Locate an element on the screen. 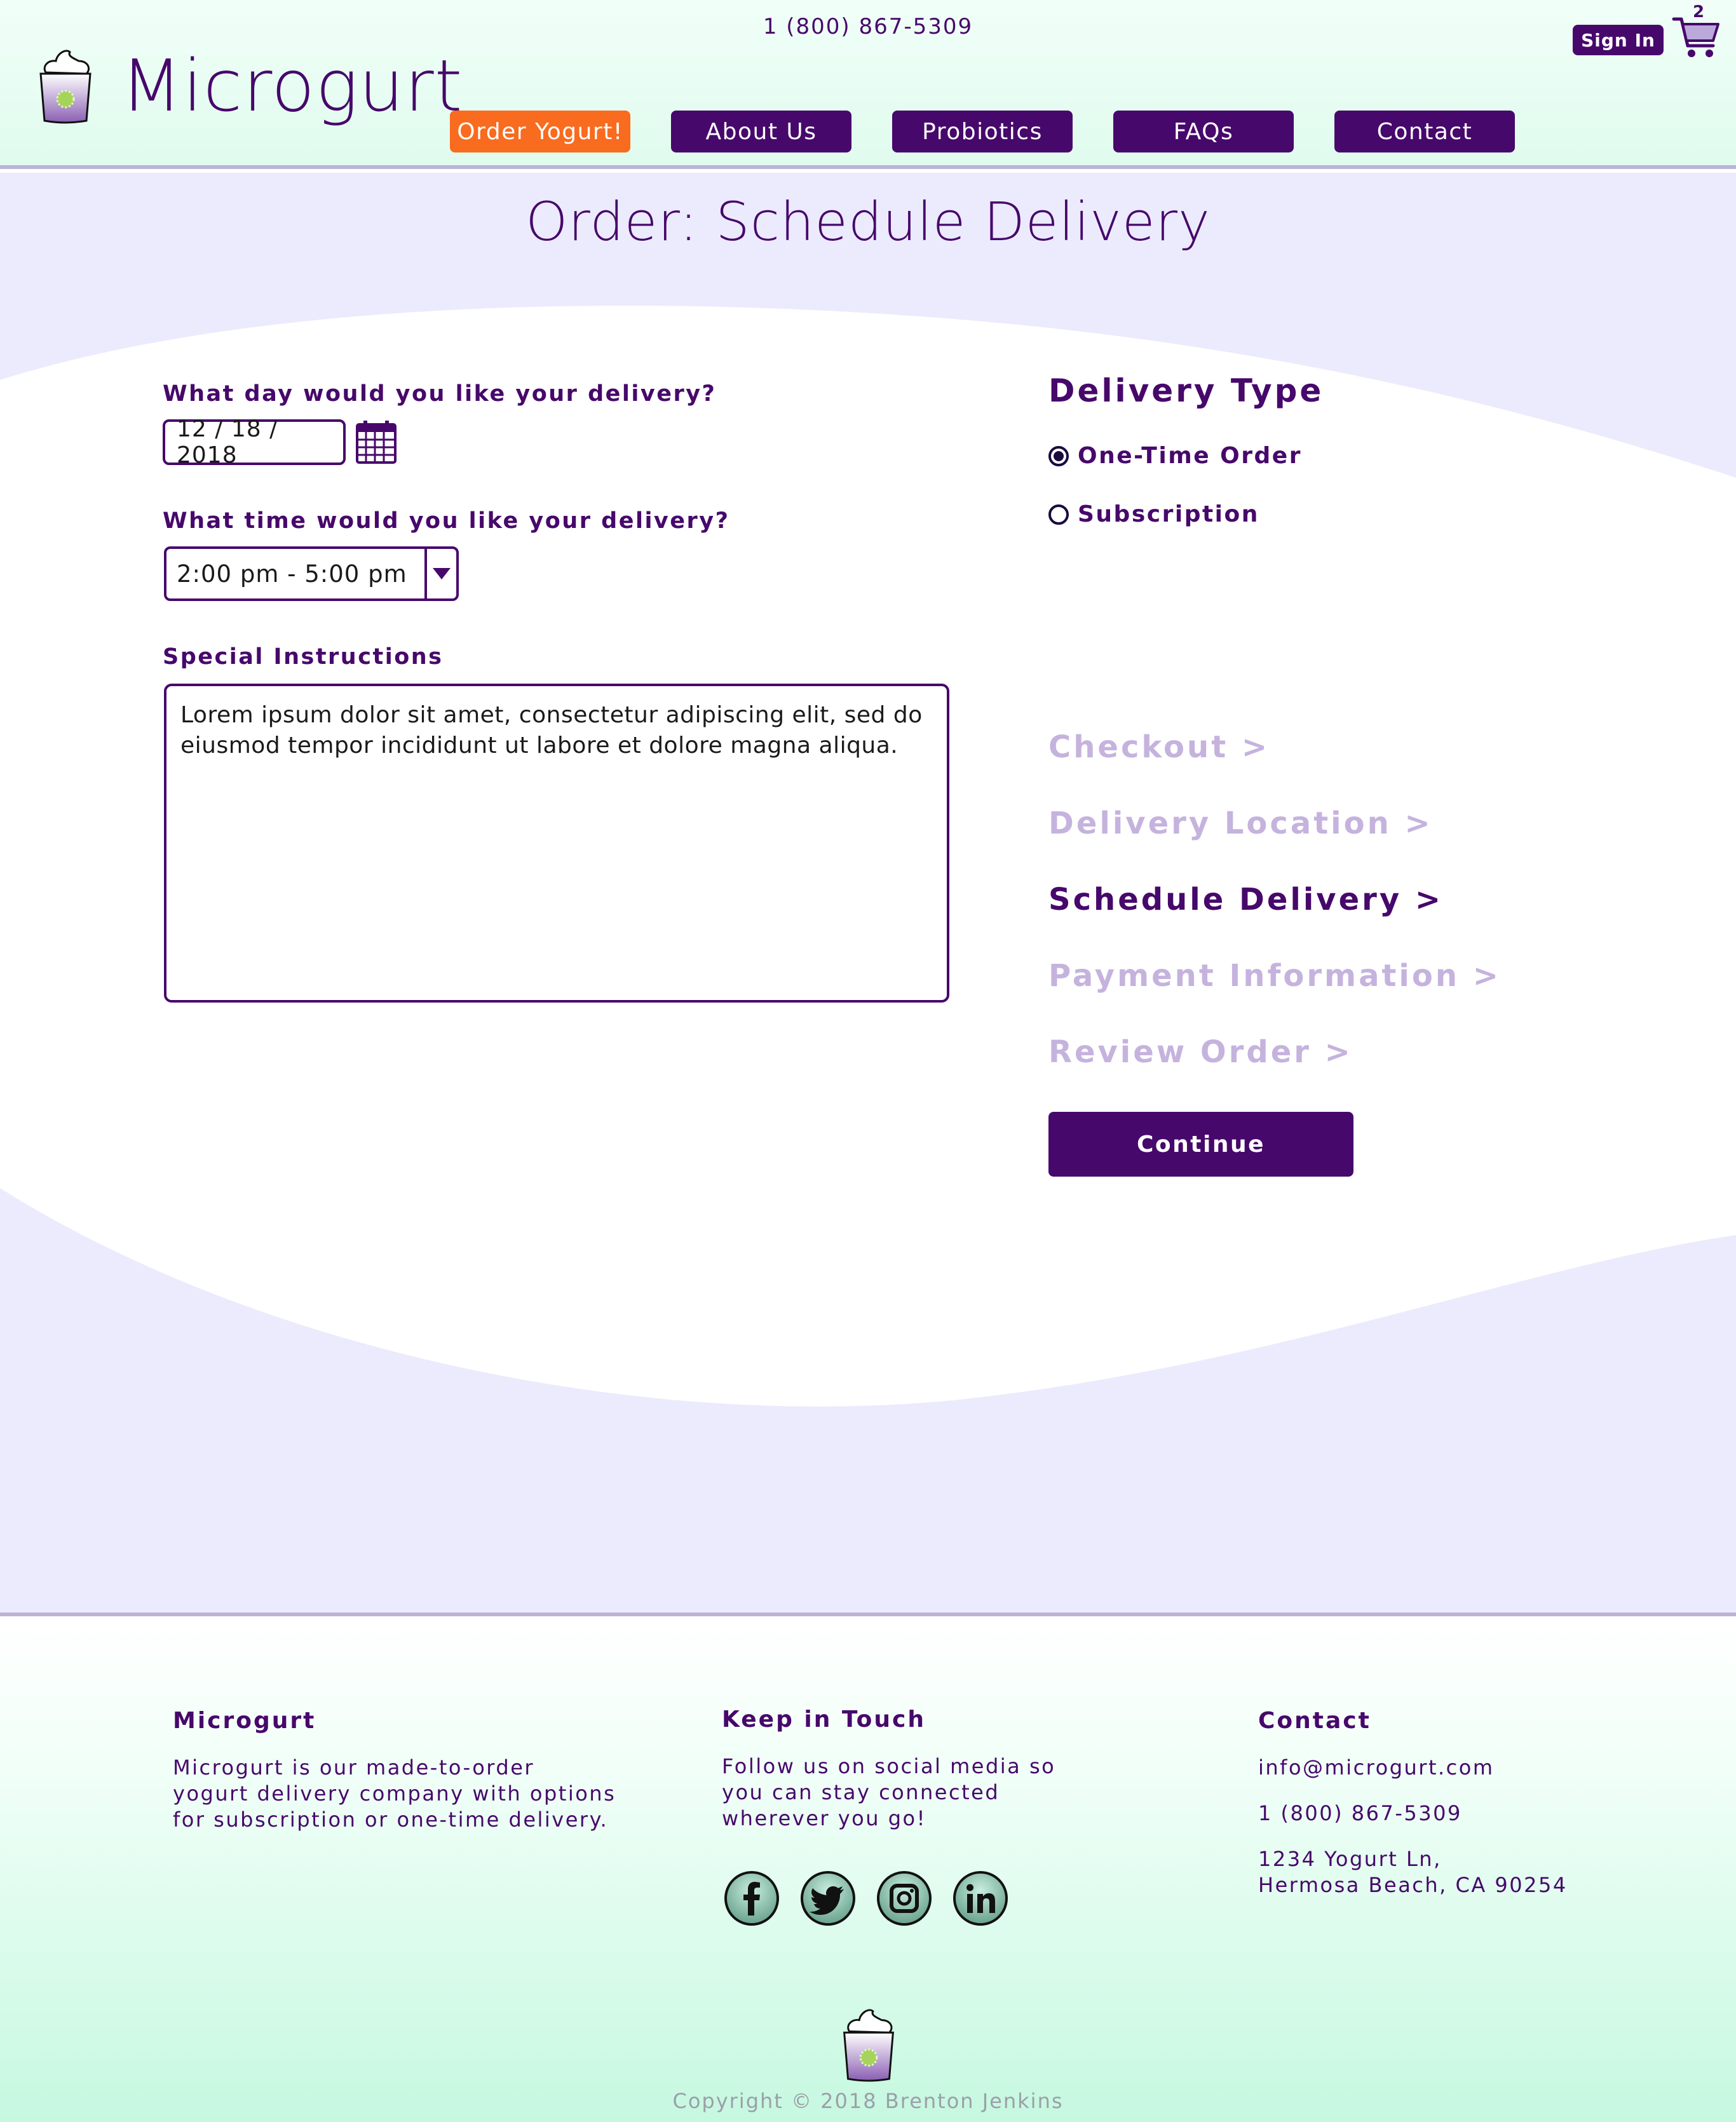 The width and height of the screenshot is (1736, 2122). linkedin-icon is located at coordinates (980, 1898).